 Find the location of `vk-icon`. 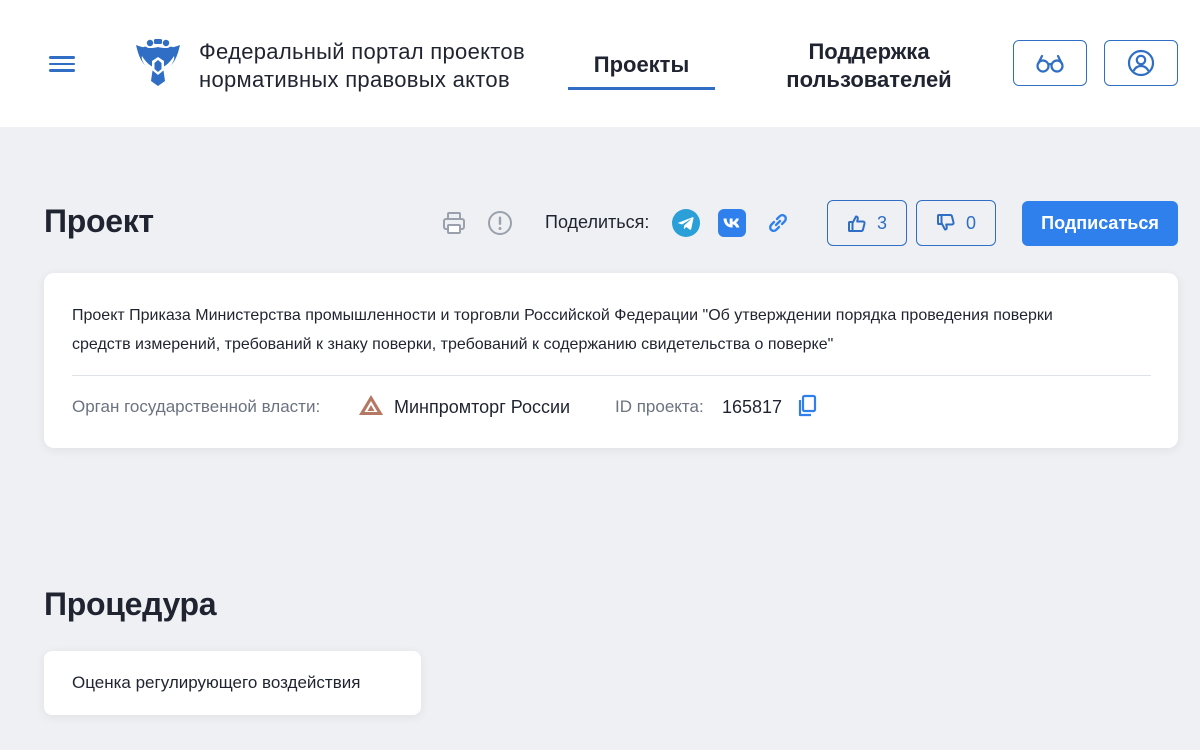

vk-icon is located at coordinates (732, 223).